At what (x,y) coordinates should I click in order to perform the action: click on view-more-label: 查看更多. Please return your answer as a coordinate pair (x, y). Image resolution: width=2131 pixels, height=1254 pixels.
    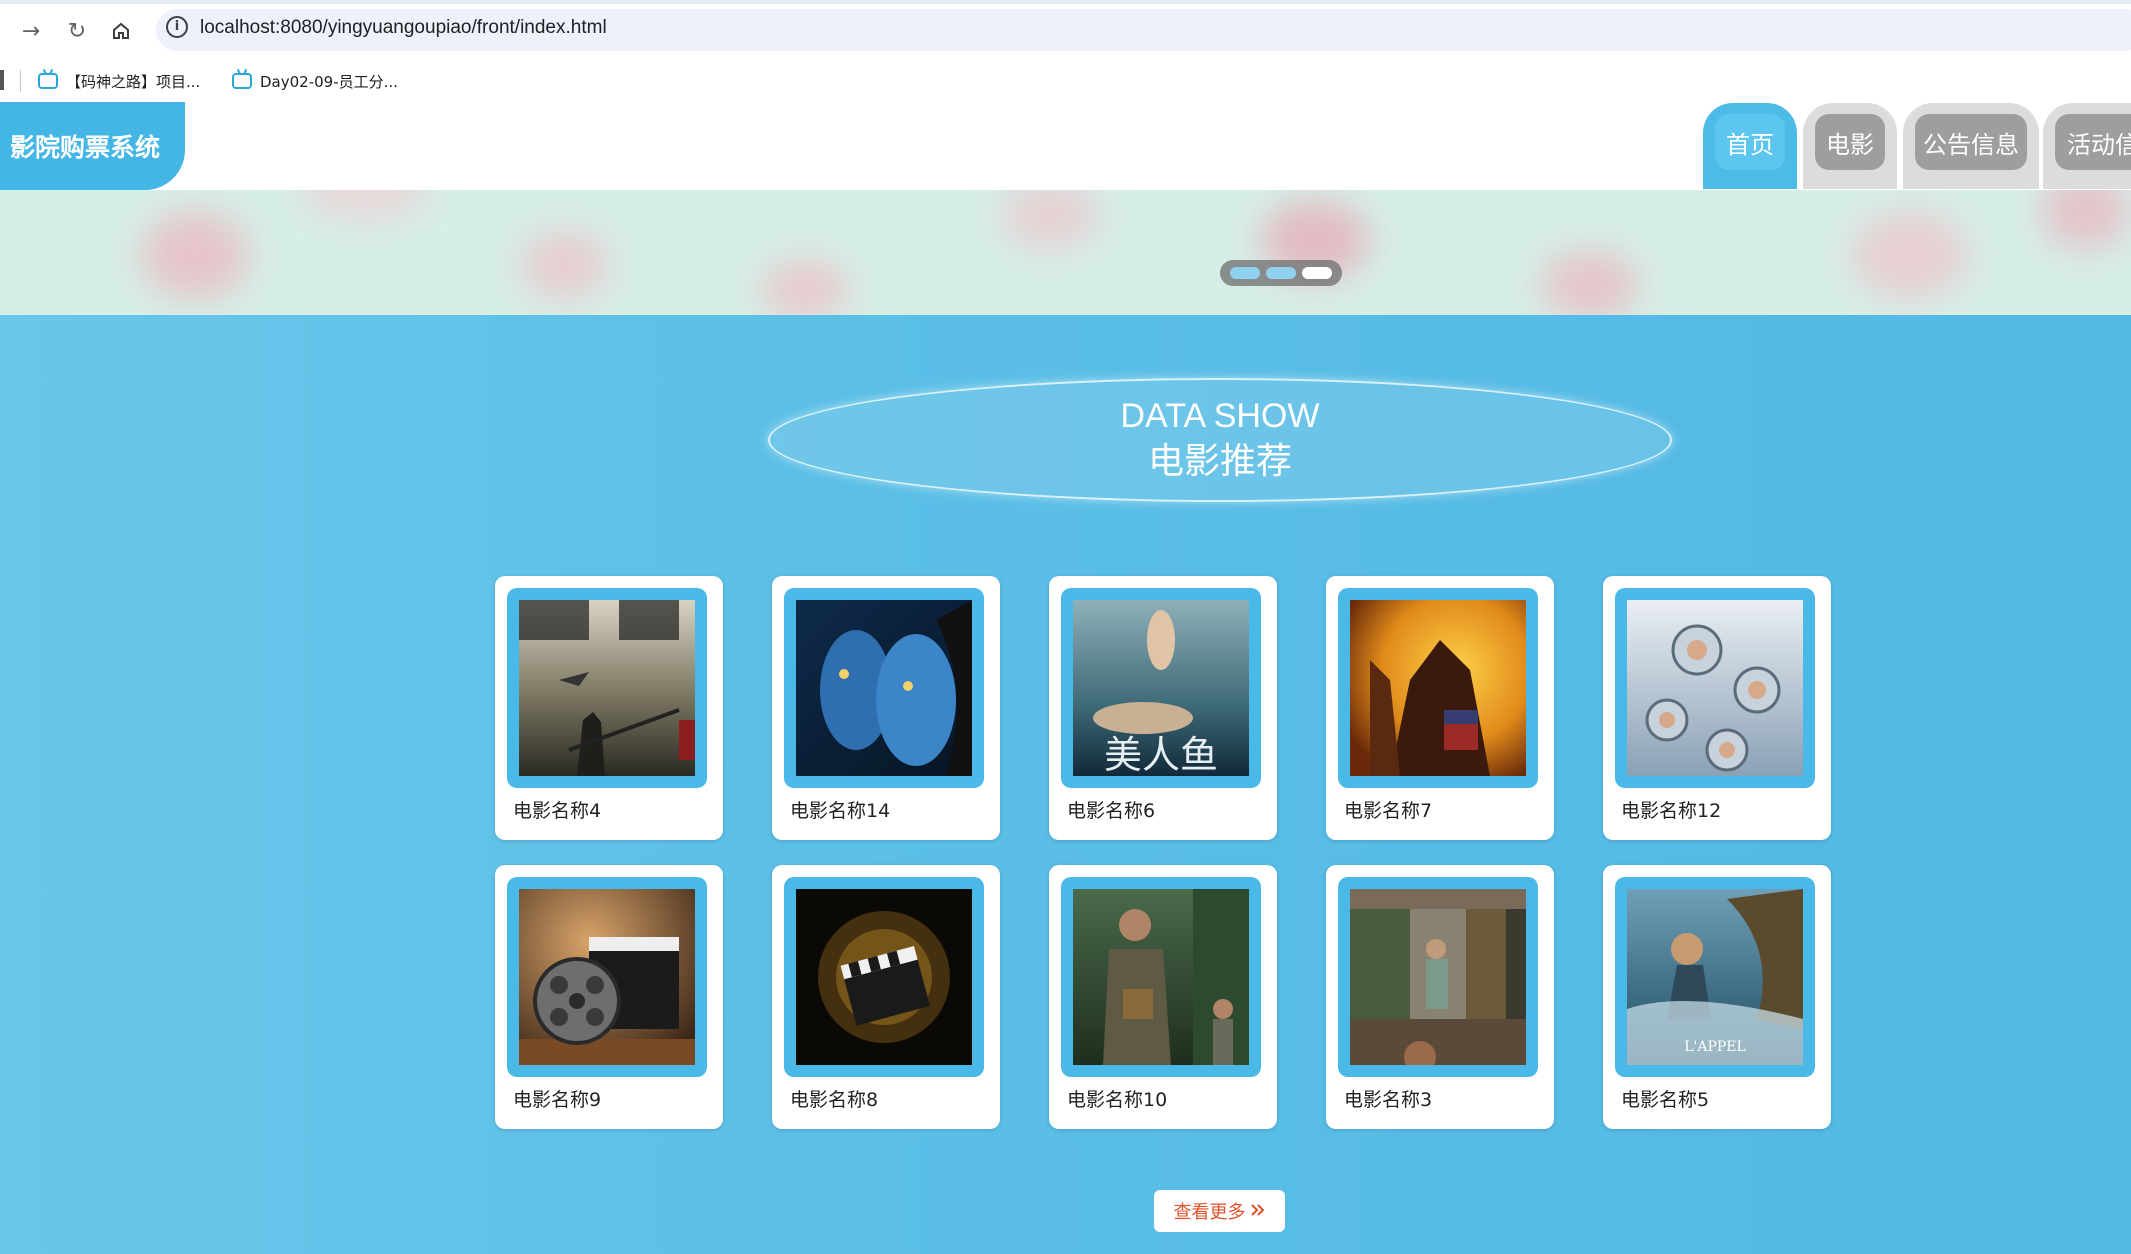
    Looking at the image, I should click on (1209, 1212).